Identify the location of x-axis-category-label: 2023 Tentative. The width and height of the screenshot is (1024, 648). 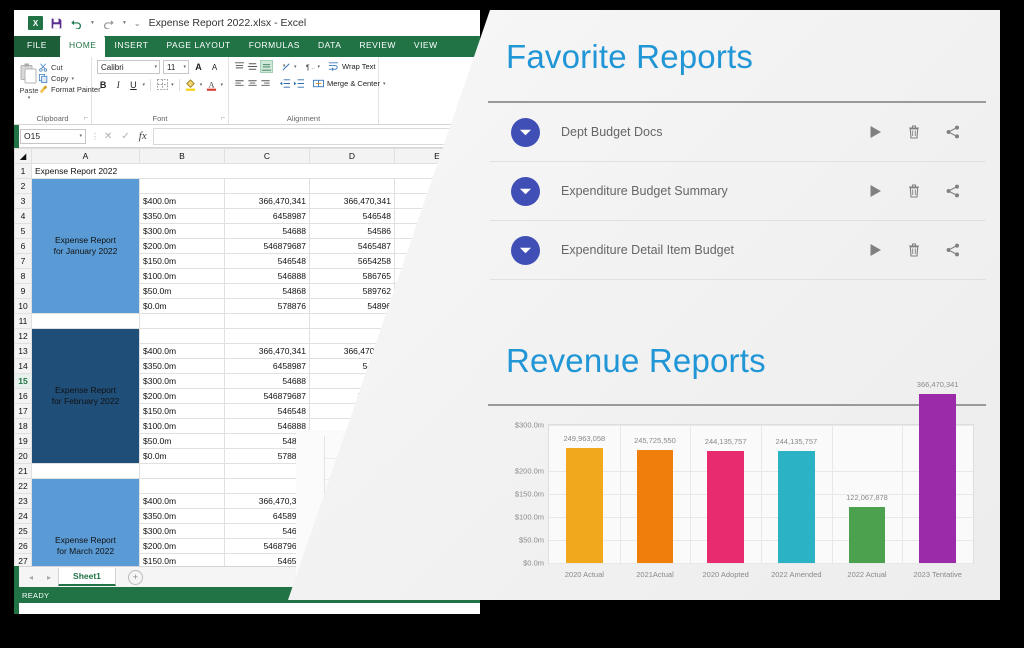
(937, 574).